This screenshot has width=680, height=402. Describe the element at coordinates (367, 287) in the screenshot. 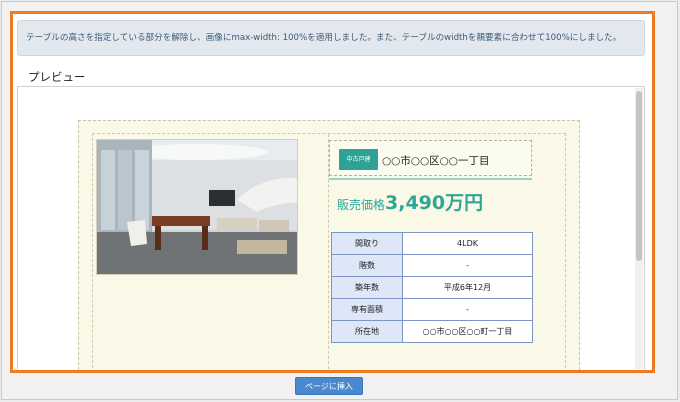

I see `spec-label-age: 築年数` at that location.